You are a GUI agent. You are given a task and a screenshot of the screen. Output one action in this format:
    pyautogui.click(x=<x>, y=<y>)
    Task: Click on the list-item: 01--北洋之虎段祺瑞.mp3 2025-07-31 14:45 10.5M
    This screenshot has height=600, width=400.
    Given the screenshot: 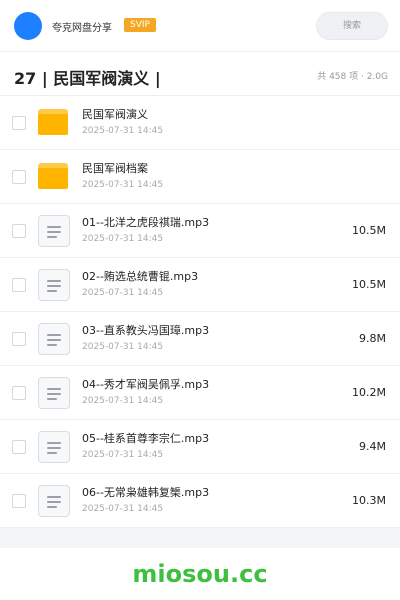 What is the action you would take?
    pyautogui.click(x=200, y=231)
    